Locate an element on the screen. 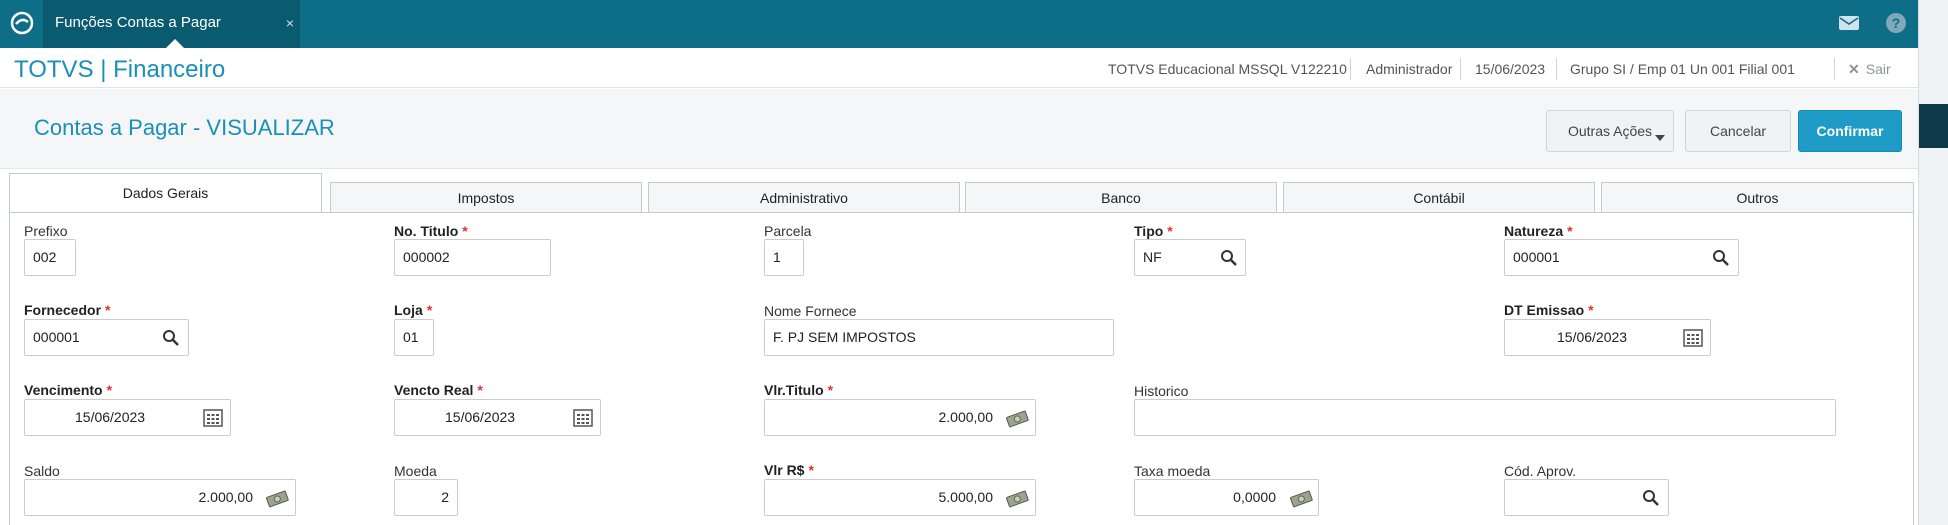  totvs-logo-icon is located at coordinates (22, 23).